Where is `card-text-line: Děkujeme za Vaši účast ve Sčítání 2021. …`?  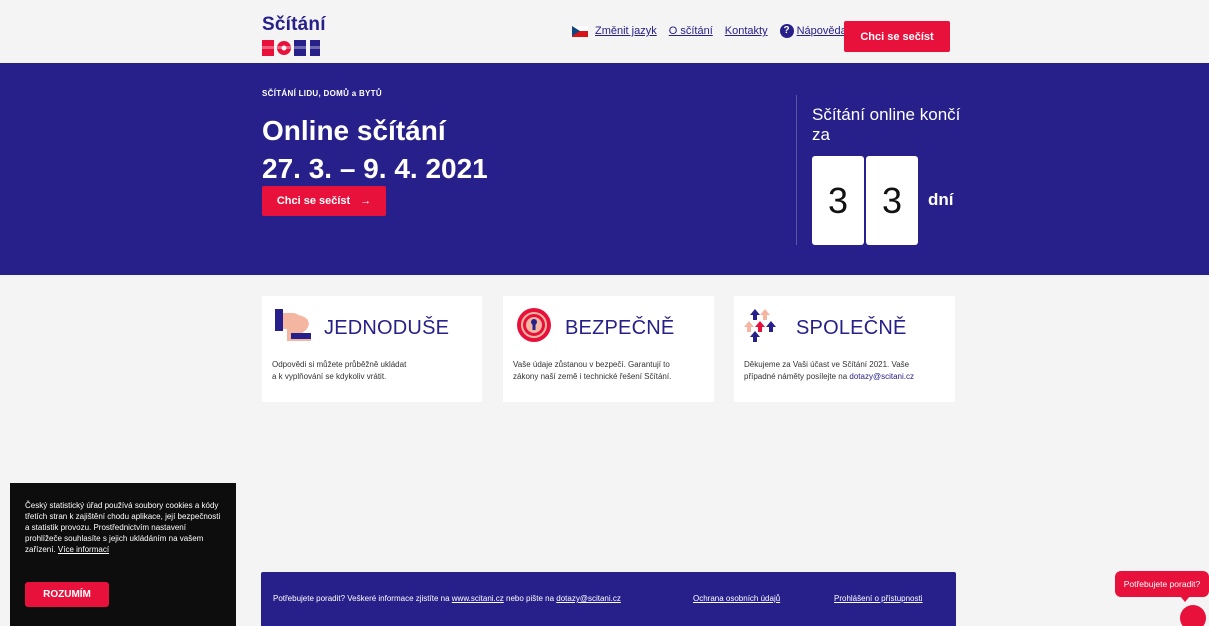
card-text-line: Děkujeme za Vaši účast ve Sčítání 2021. … is located at coordinates (827, 364).